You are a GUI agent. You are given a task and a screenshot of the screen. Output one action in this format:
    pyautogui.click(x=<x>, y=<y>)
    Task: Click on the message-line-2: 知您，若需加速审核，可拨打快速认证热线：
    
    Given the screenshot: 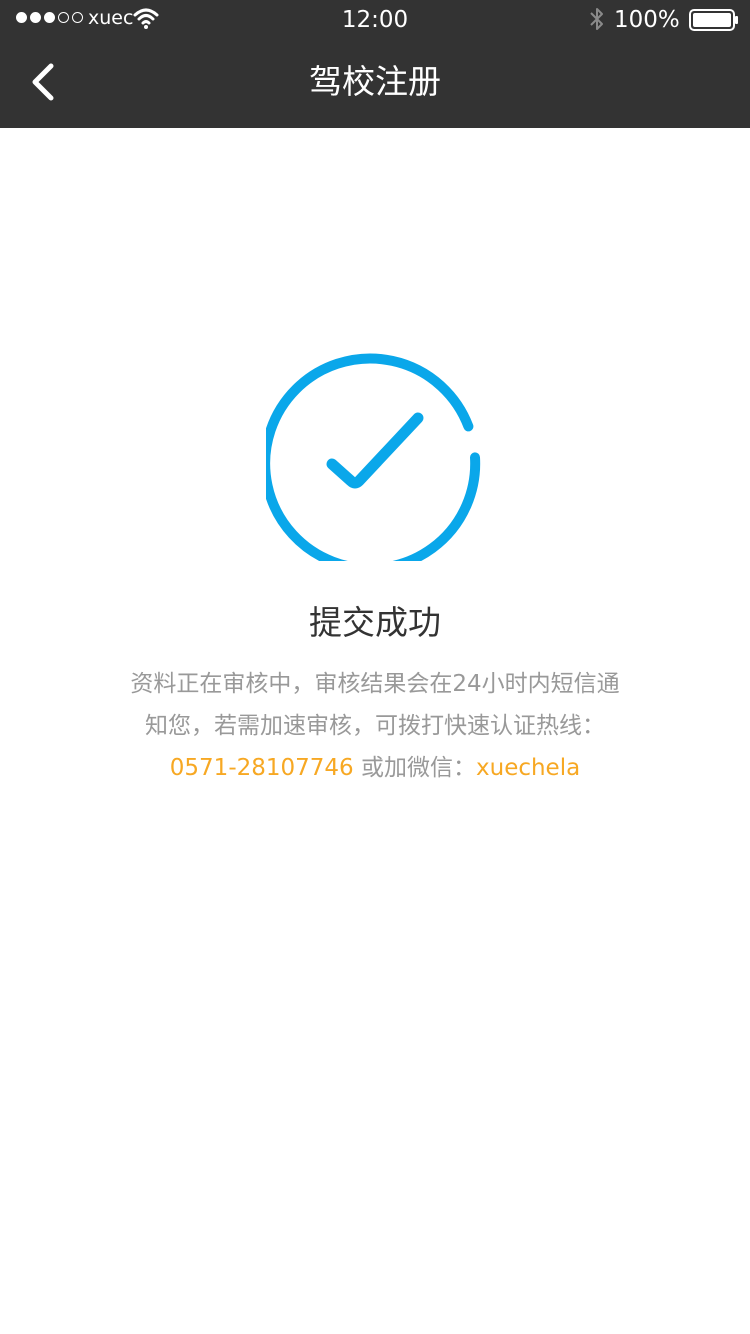 What is the action you would take?
    pyautogui.click(x=375, y=726)
    